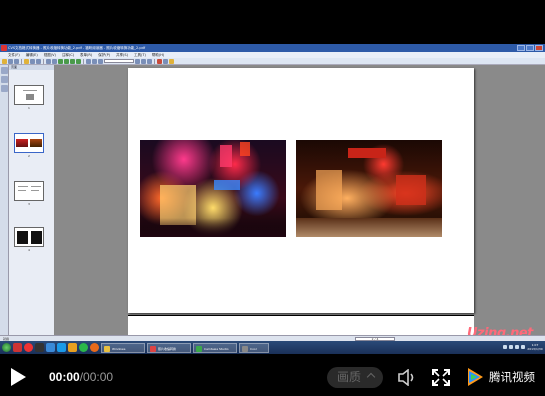 The height and width of the screenshot is (396, 545). I want to click on taskbar-button: Windows, so click(123, 347).